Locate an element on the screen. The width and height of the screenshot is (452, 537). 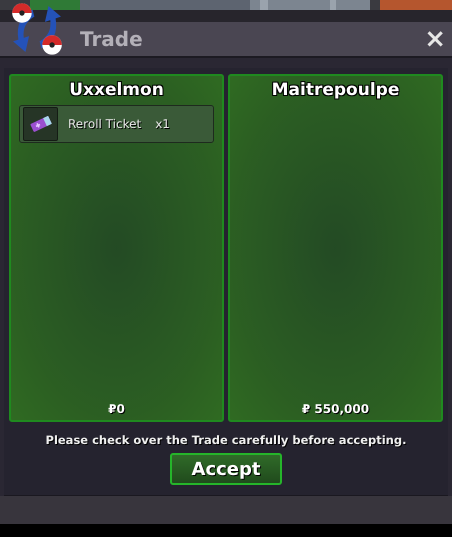
trader-name: Maitrepoulpe is located at coordinates (336, 90).